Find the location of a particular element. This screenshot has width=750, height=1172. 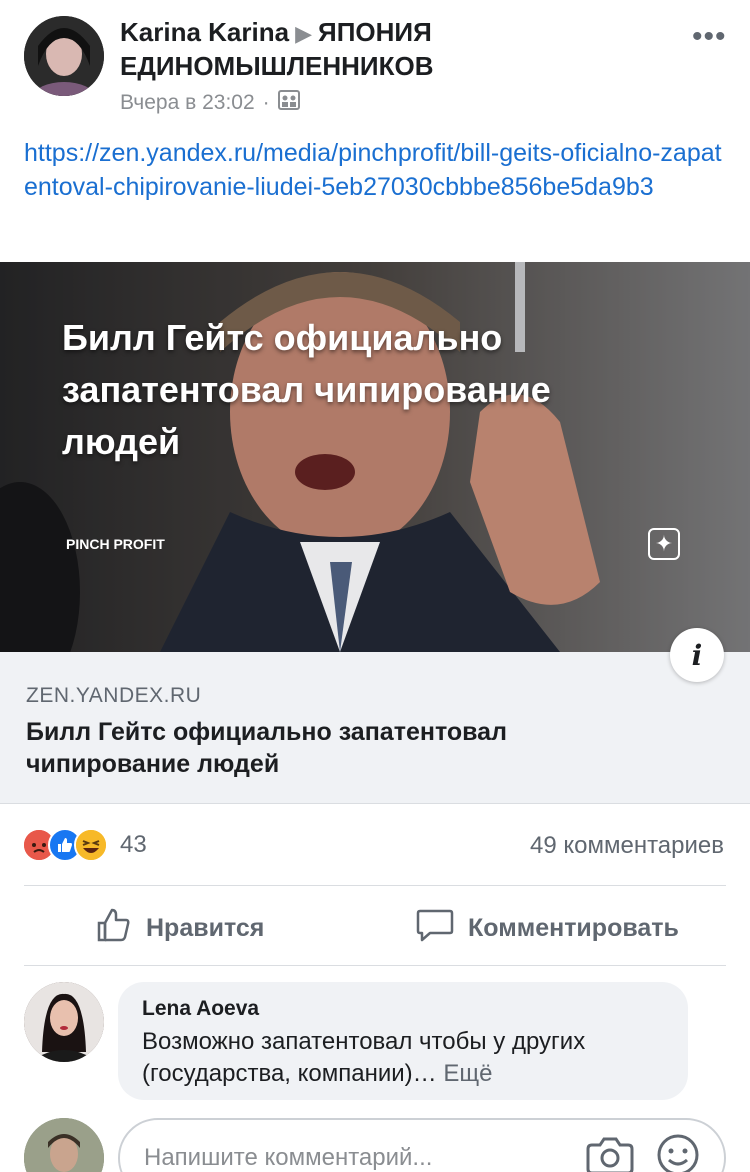

more-options-icon: ••• is located at coordinates (709, 37).